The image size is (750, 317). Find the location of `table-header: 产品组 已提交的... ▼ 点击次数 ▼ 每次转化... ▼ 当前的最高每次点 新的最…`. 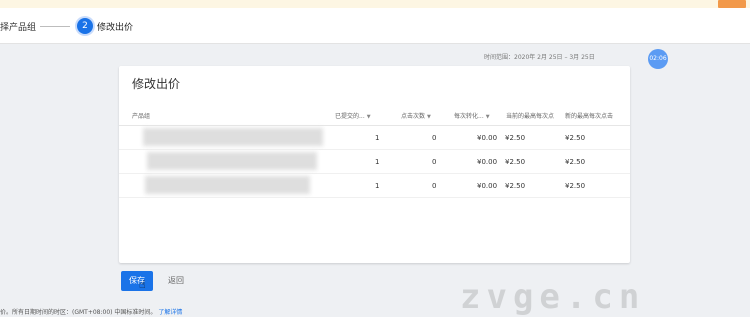

table-header: 产品组 已提交的... ▼ 点击次数 ▼ 每次转化... ▼ 当前的最高每次点 新的最… is located at coordinates (374, 115).